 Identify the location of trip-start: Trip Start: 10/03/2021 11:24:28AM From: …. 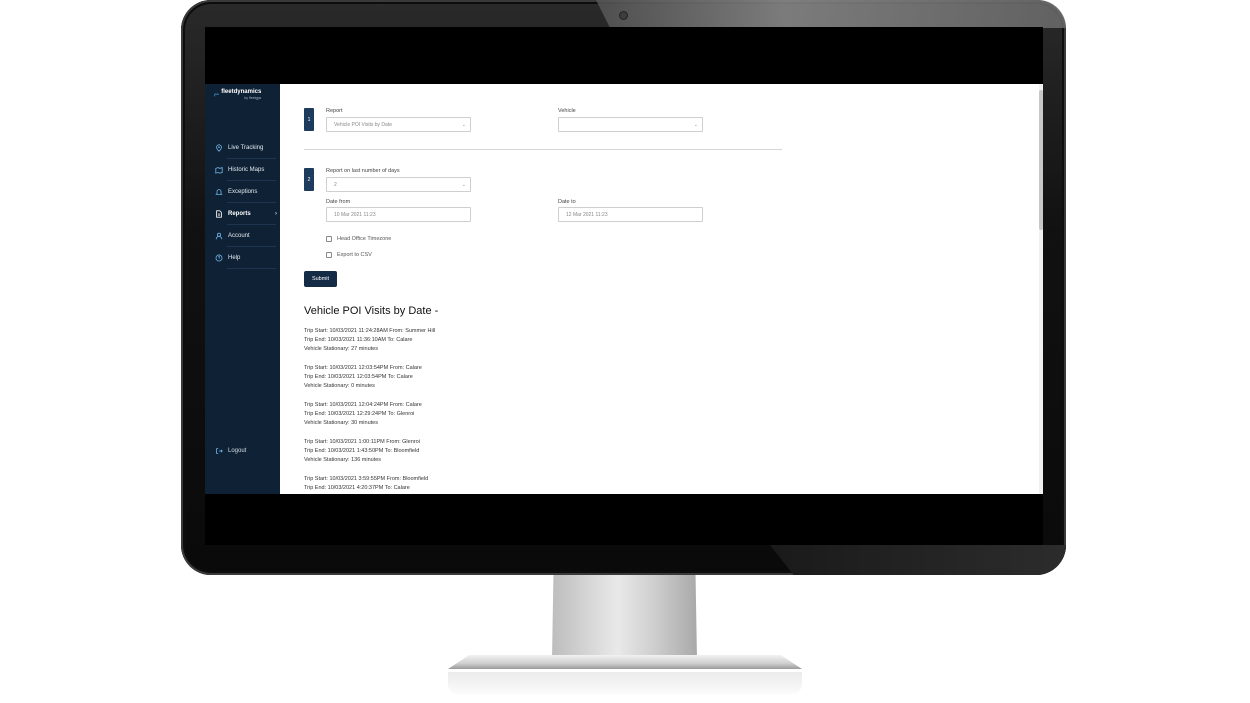
(370, 331).